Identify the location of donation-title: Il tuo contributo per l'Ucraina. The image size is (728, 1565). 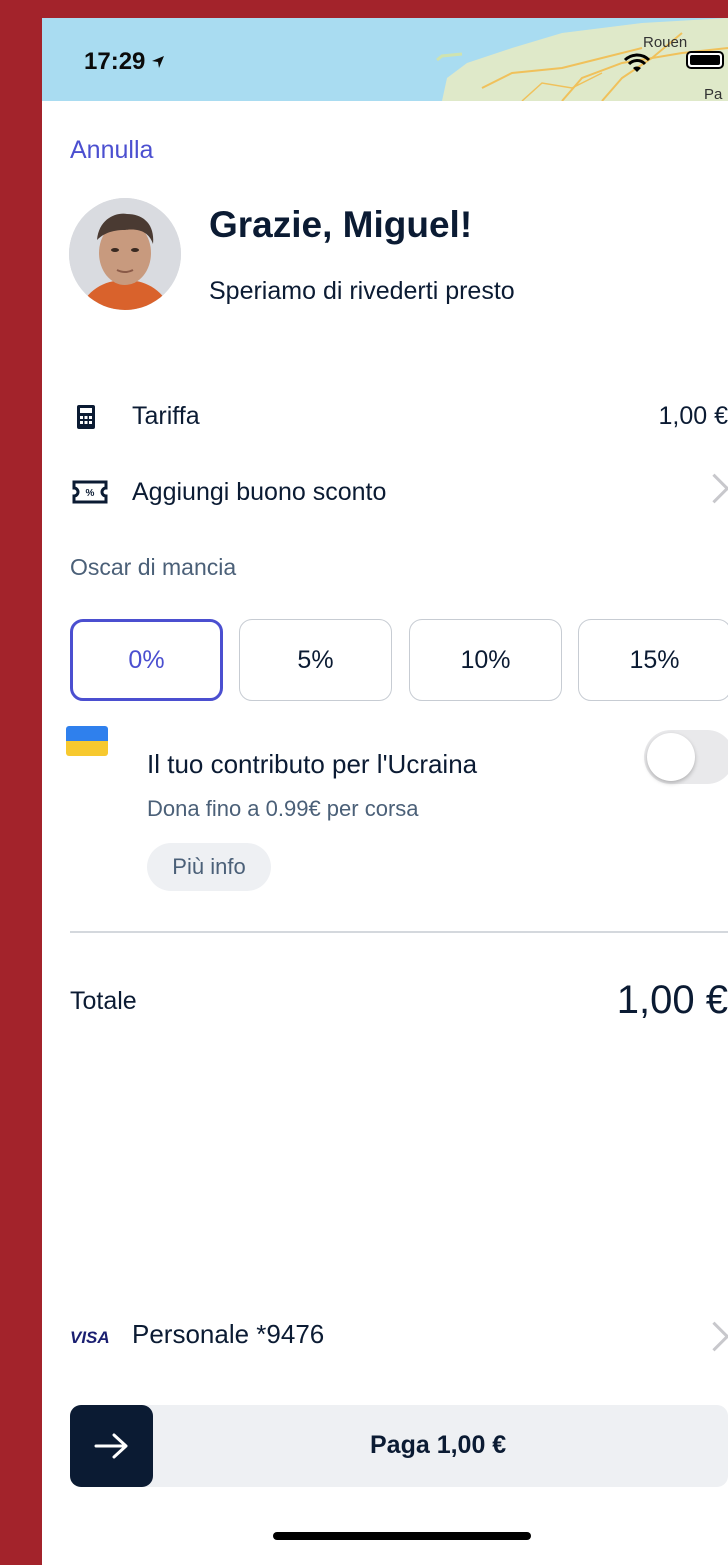
(312, 764).